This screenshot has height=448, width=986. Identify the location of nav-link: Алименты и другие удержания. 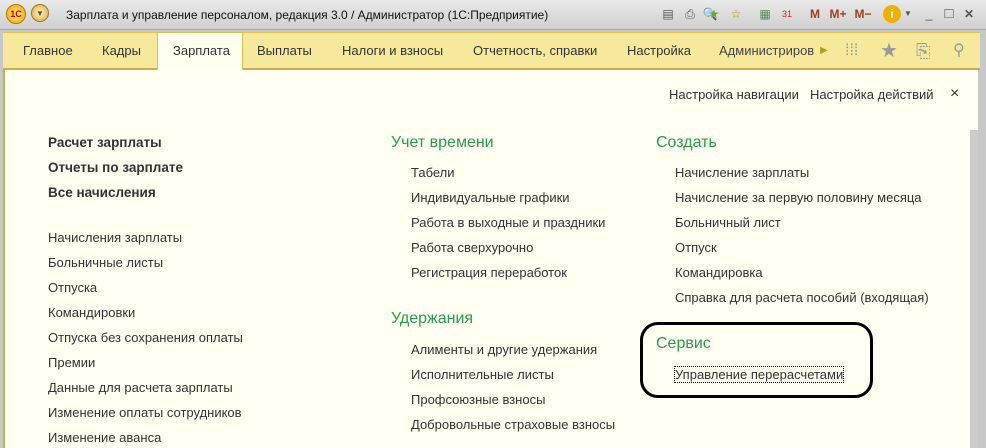
(504, 349).